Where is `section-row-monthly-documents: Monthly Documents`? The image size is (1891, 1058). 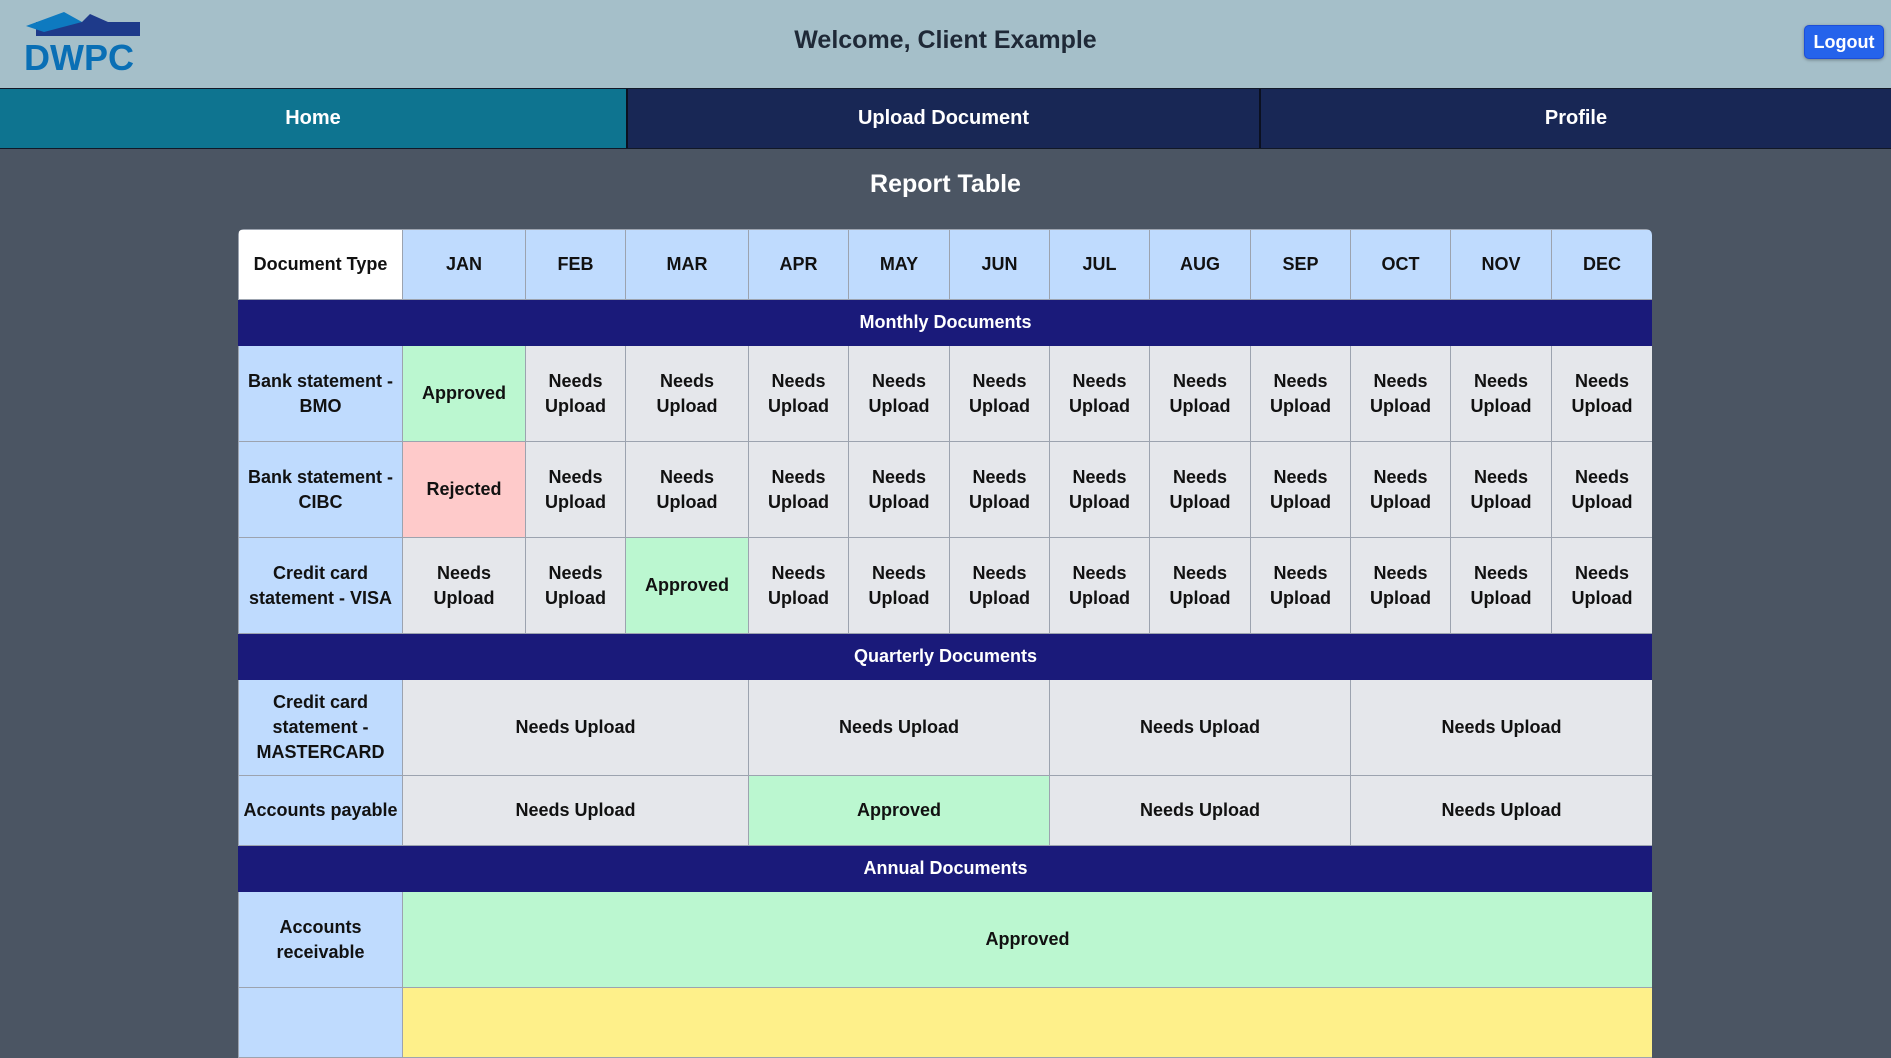 section-row-monthly-documents: Monthly Documents is located at coordinates (945, 322).